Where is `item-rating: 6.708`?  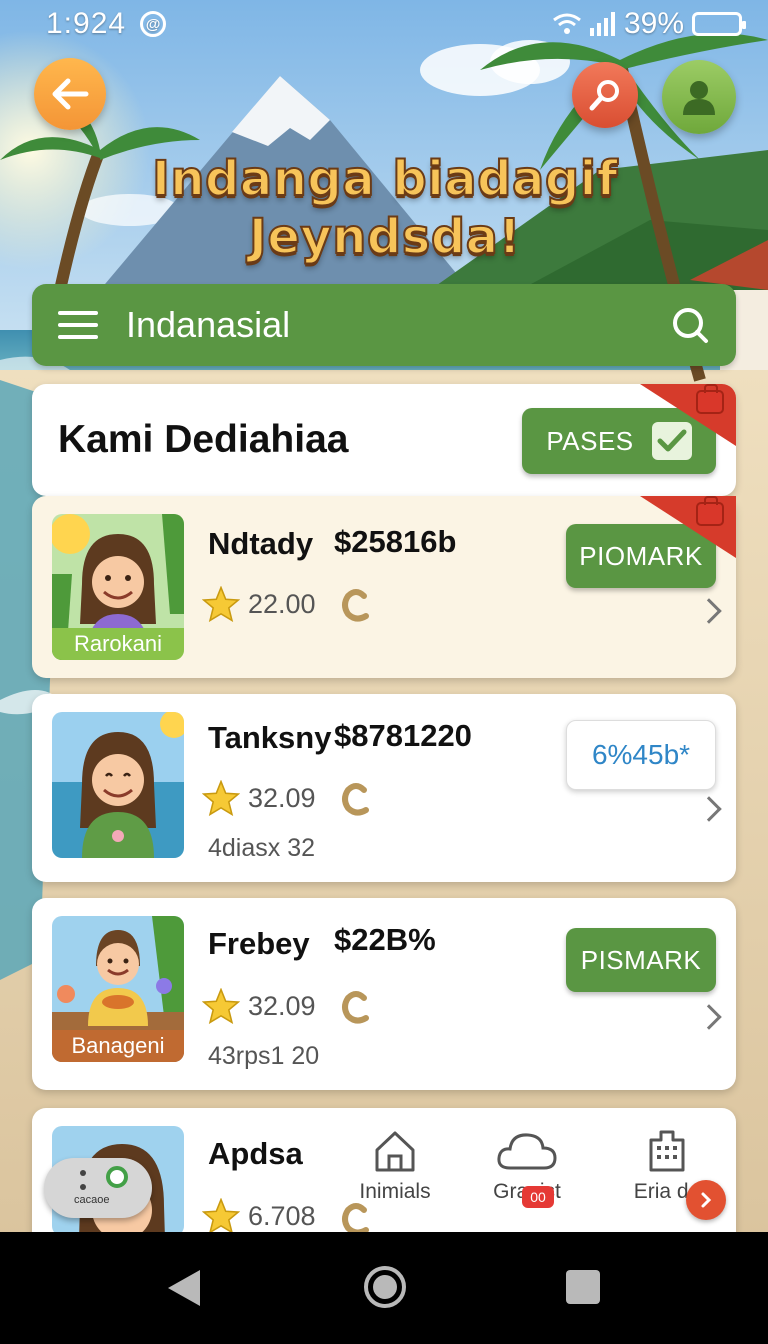
item-rating: 6.708 is located at coordinates (259, 1216).